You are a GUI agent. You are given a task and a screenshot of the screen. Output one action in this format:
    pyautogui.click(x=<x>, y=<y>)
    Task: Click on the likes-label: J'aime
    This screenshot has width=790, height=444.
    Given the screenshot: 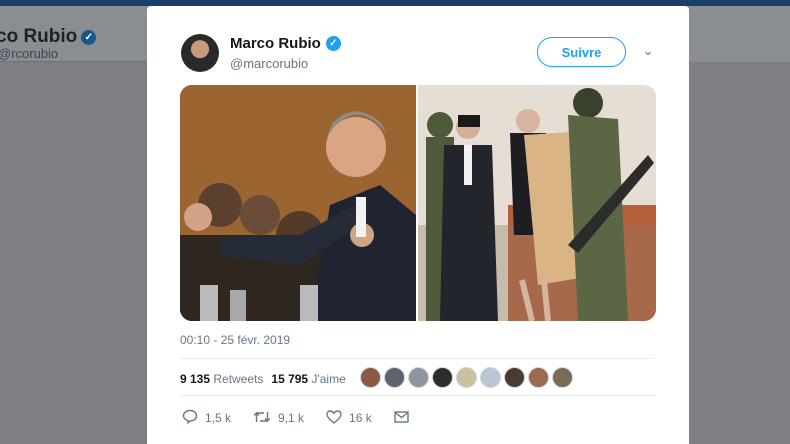 What is the action you would take?
    pyautogui.click(x=328, y=379)
    